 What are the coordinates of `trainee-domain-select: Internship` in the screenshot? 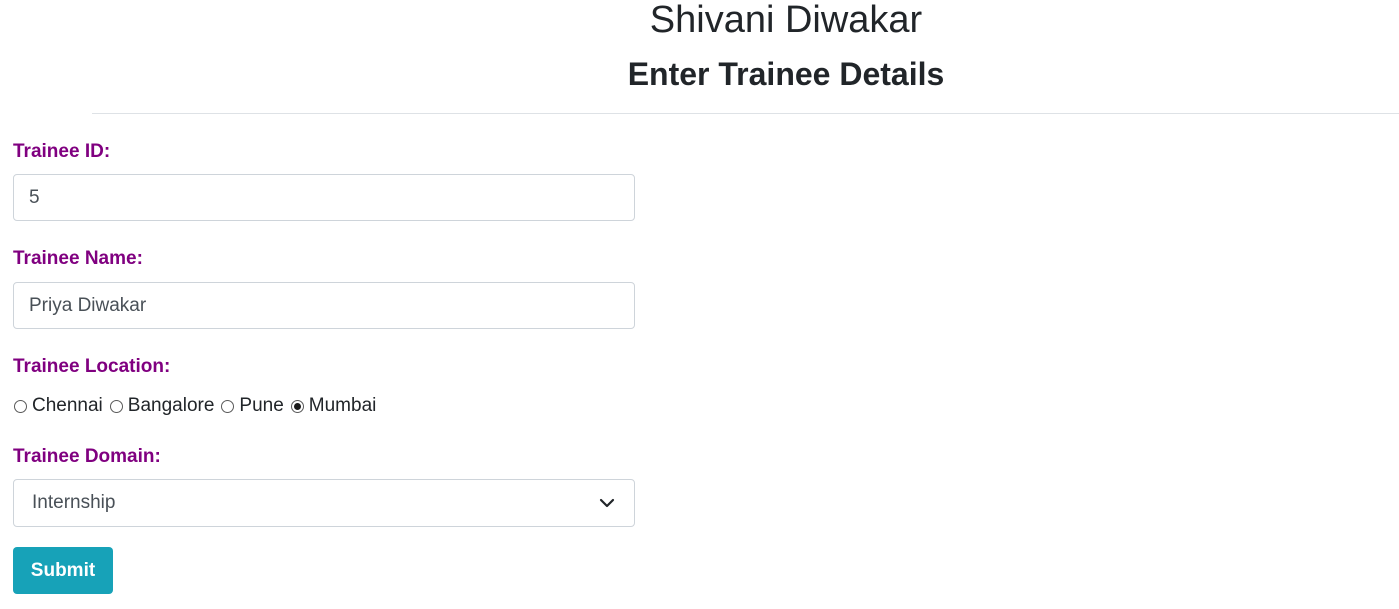 It's located at (324, 503).